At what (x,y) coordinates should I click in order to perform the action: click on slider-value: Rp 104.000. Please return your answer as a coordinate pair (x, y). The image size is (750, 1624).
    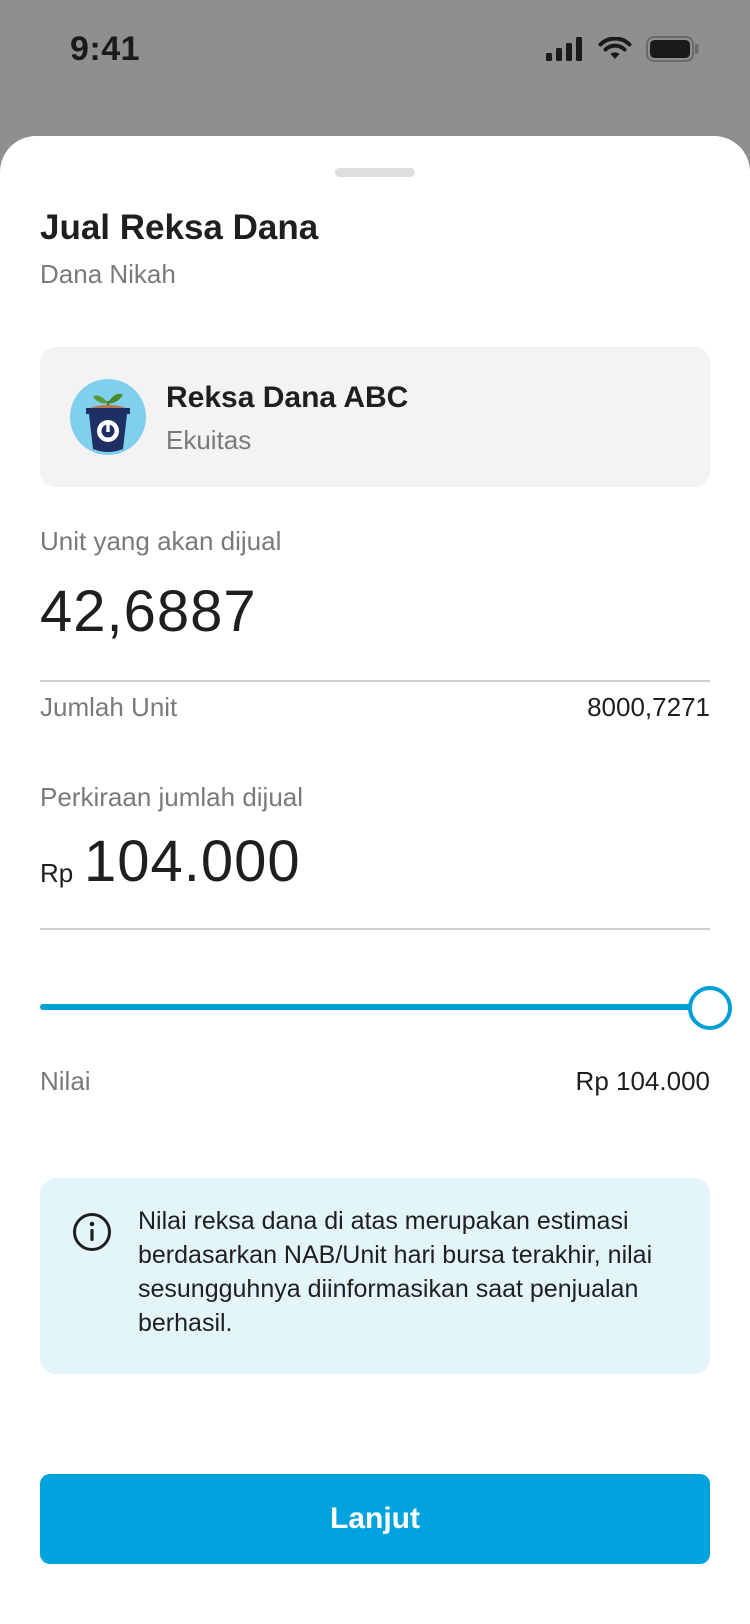
    Looking at the image, I should click on (642, 1081).